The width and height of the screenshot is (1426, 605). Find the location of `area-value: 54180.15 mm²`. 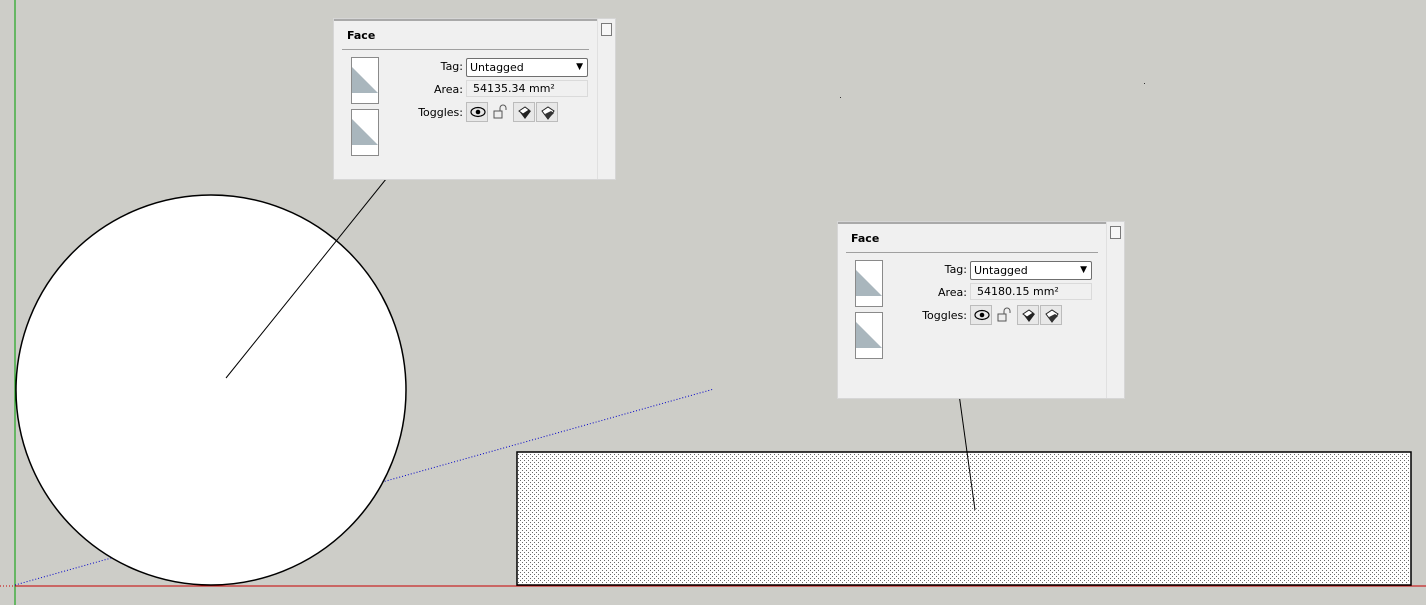

area-value: 54180.15 mm² is located at coordinates (1018, 291).